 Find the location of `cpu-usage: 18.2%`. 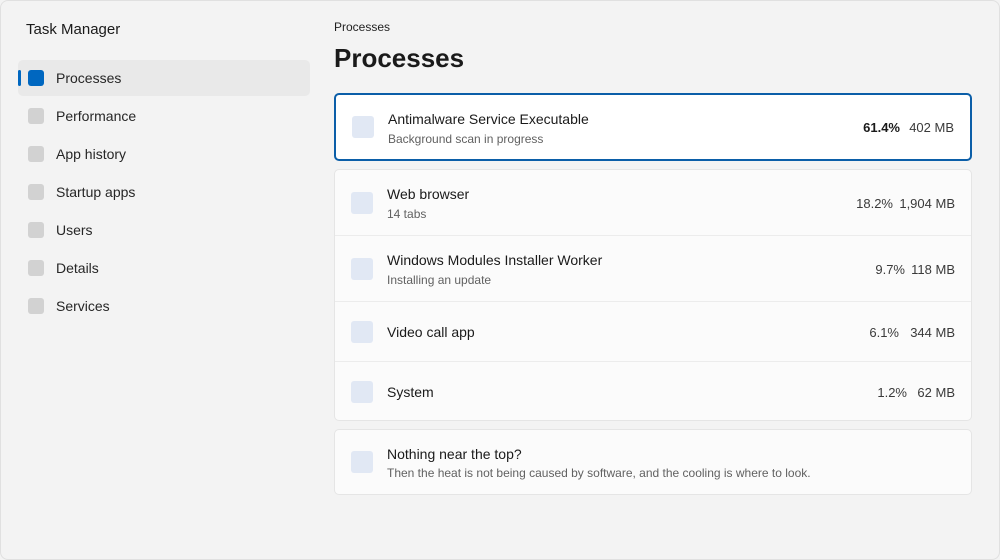

cpu-usage: 18.2% is located at coordinates (874, 203).